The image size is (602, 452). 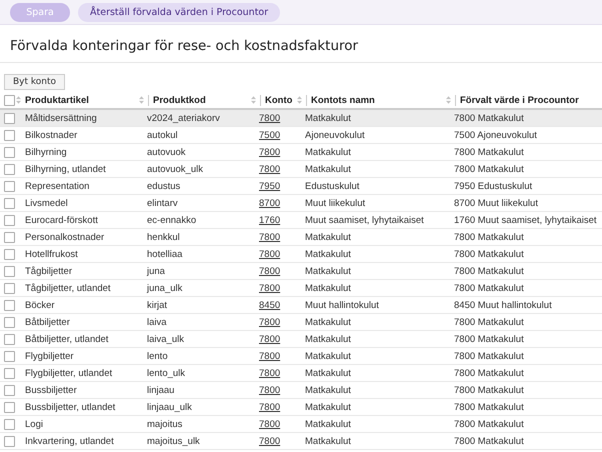 What do you see at coordinates (301, 424) in the screenshot?
I see `table-row: Logi majoitus 7800 Matkakulut 7800 Matkakulut` at bounding box center [301, 424].